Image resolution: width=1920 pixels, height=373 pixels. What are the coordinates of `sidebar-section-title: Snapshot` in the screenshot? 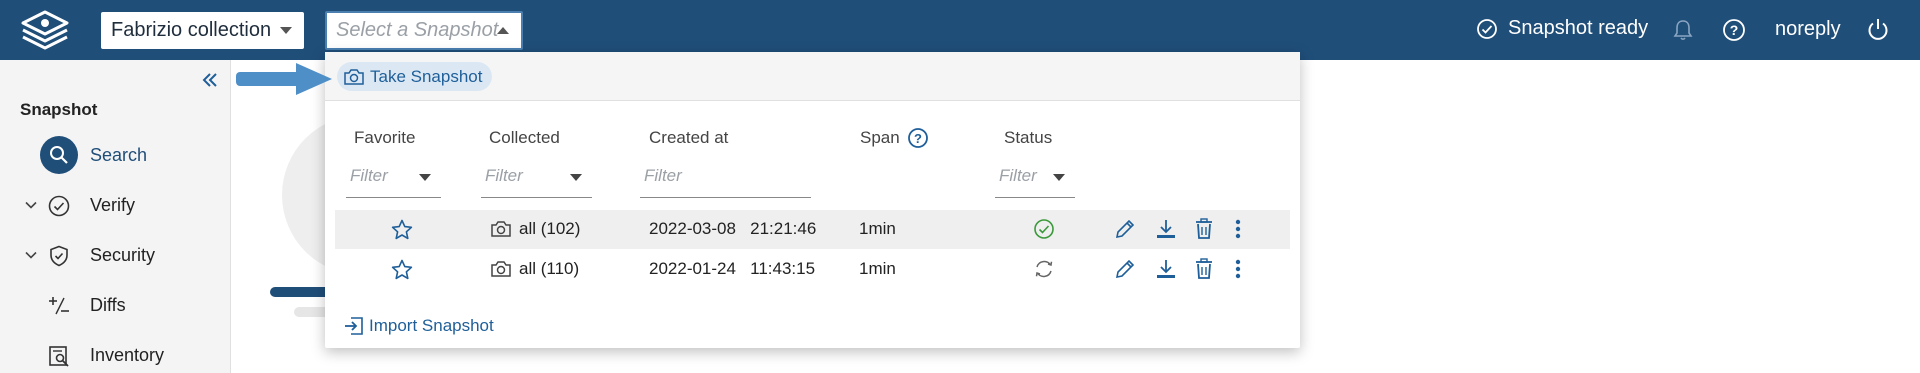 It's located at (59, 109).